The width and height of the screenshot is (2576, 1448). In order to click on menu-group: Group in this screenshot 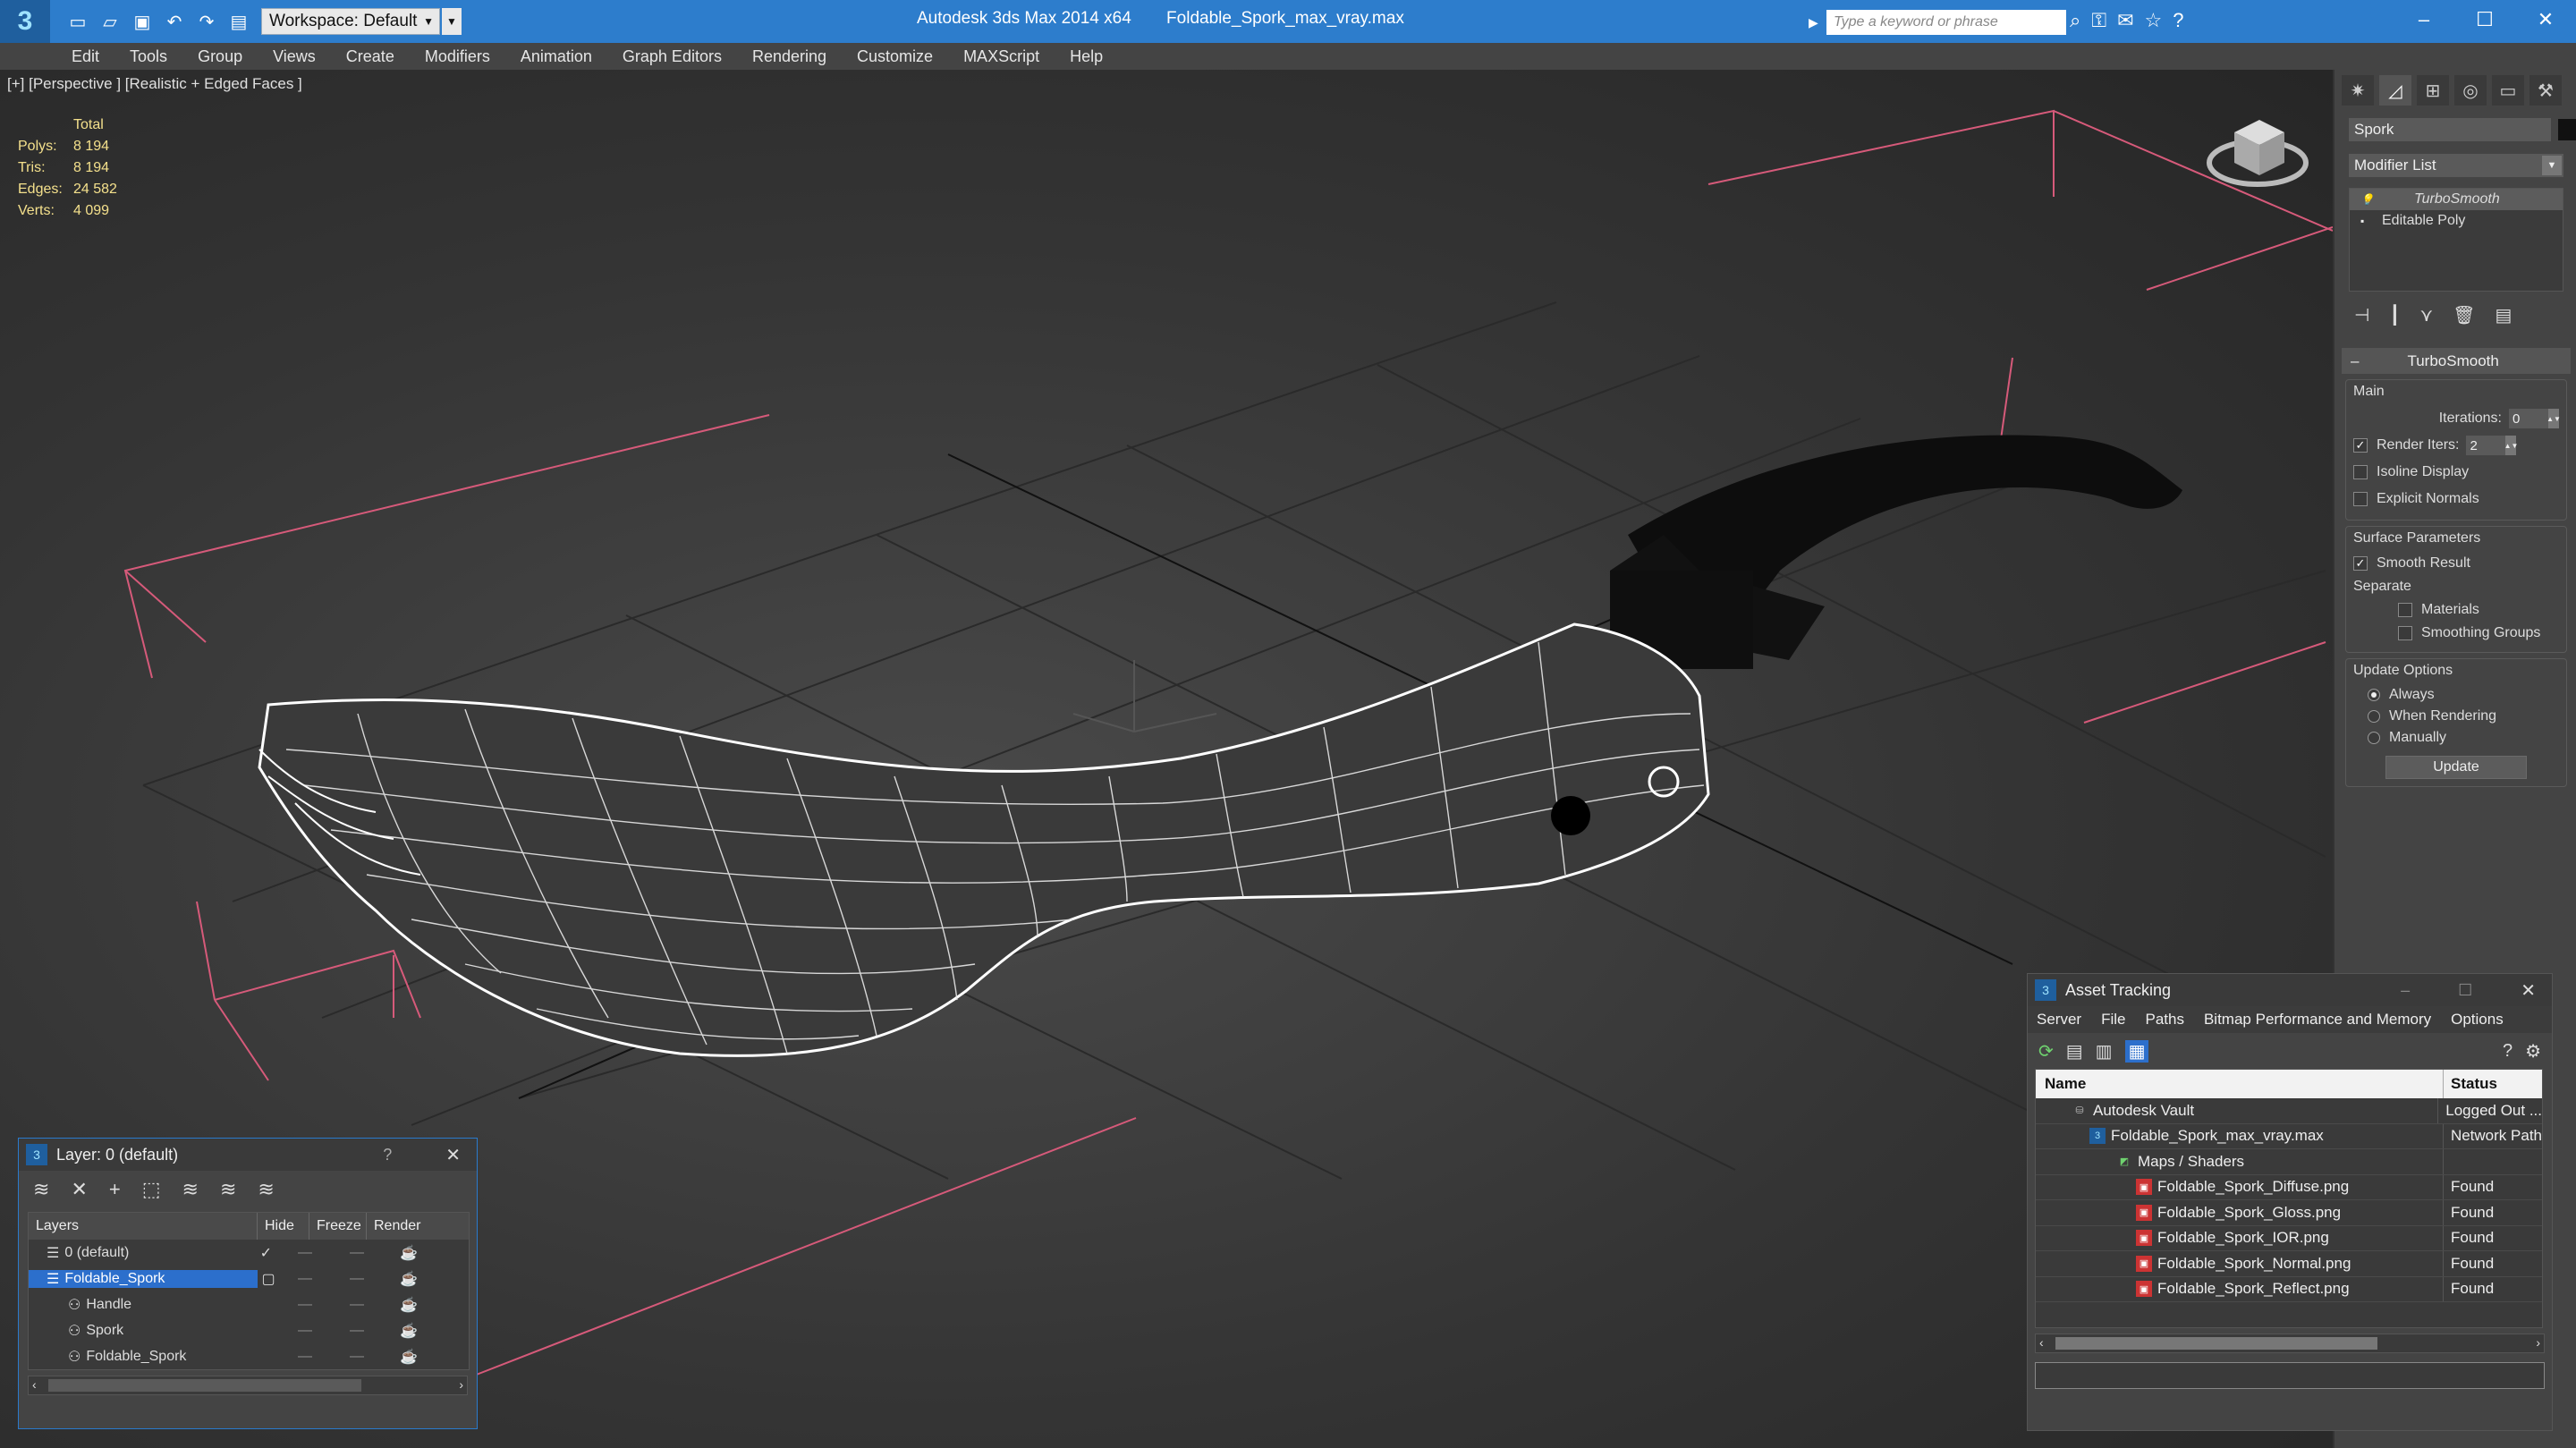, I will do `click(220, 57)`.